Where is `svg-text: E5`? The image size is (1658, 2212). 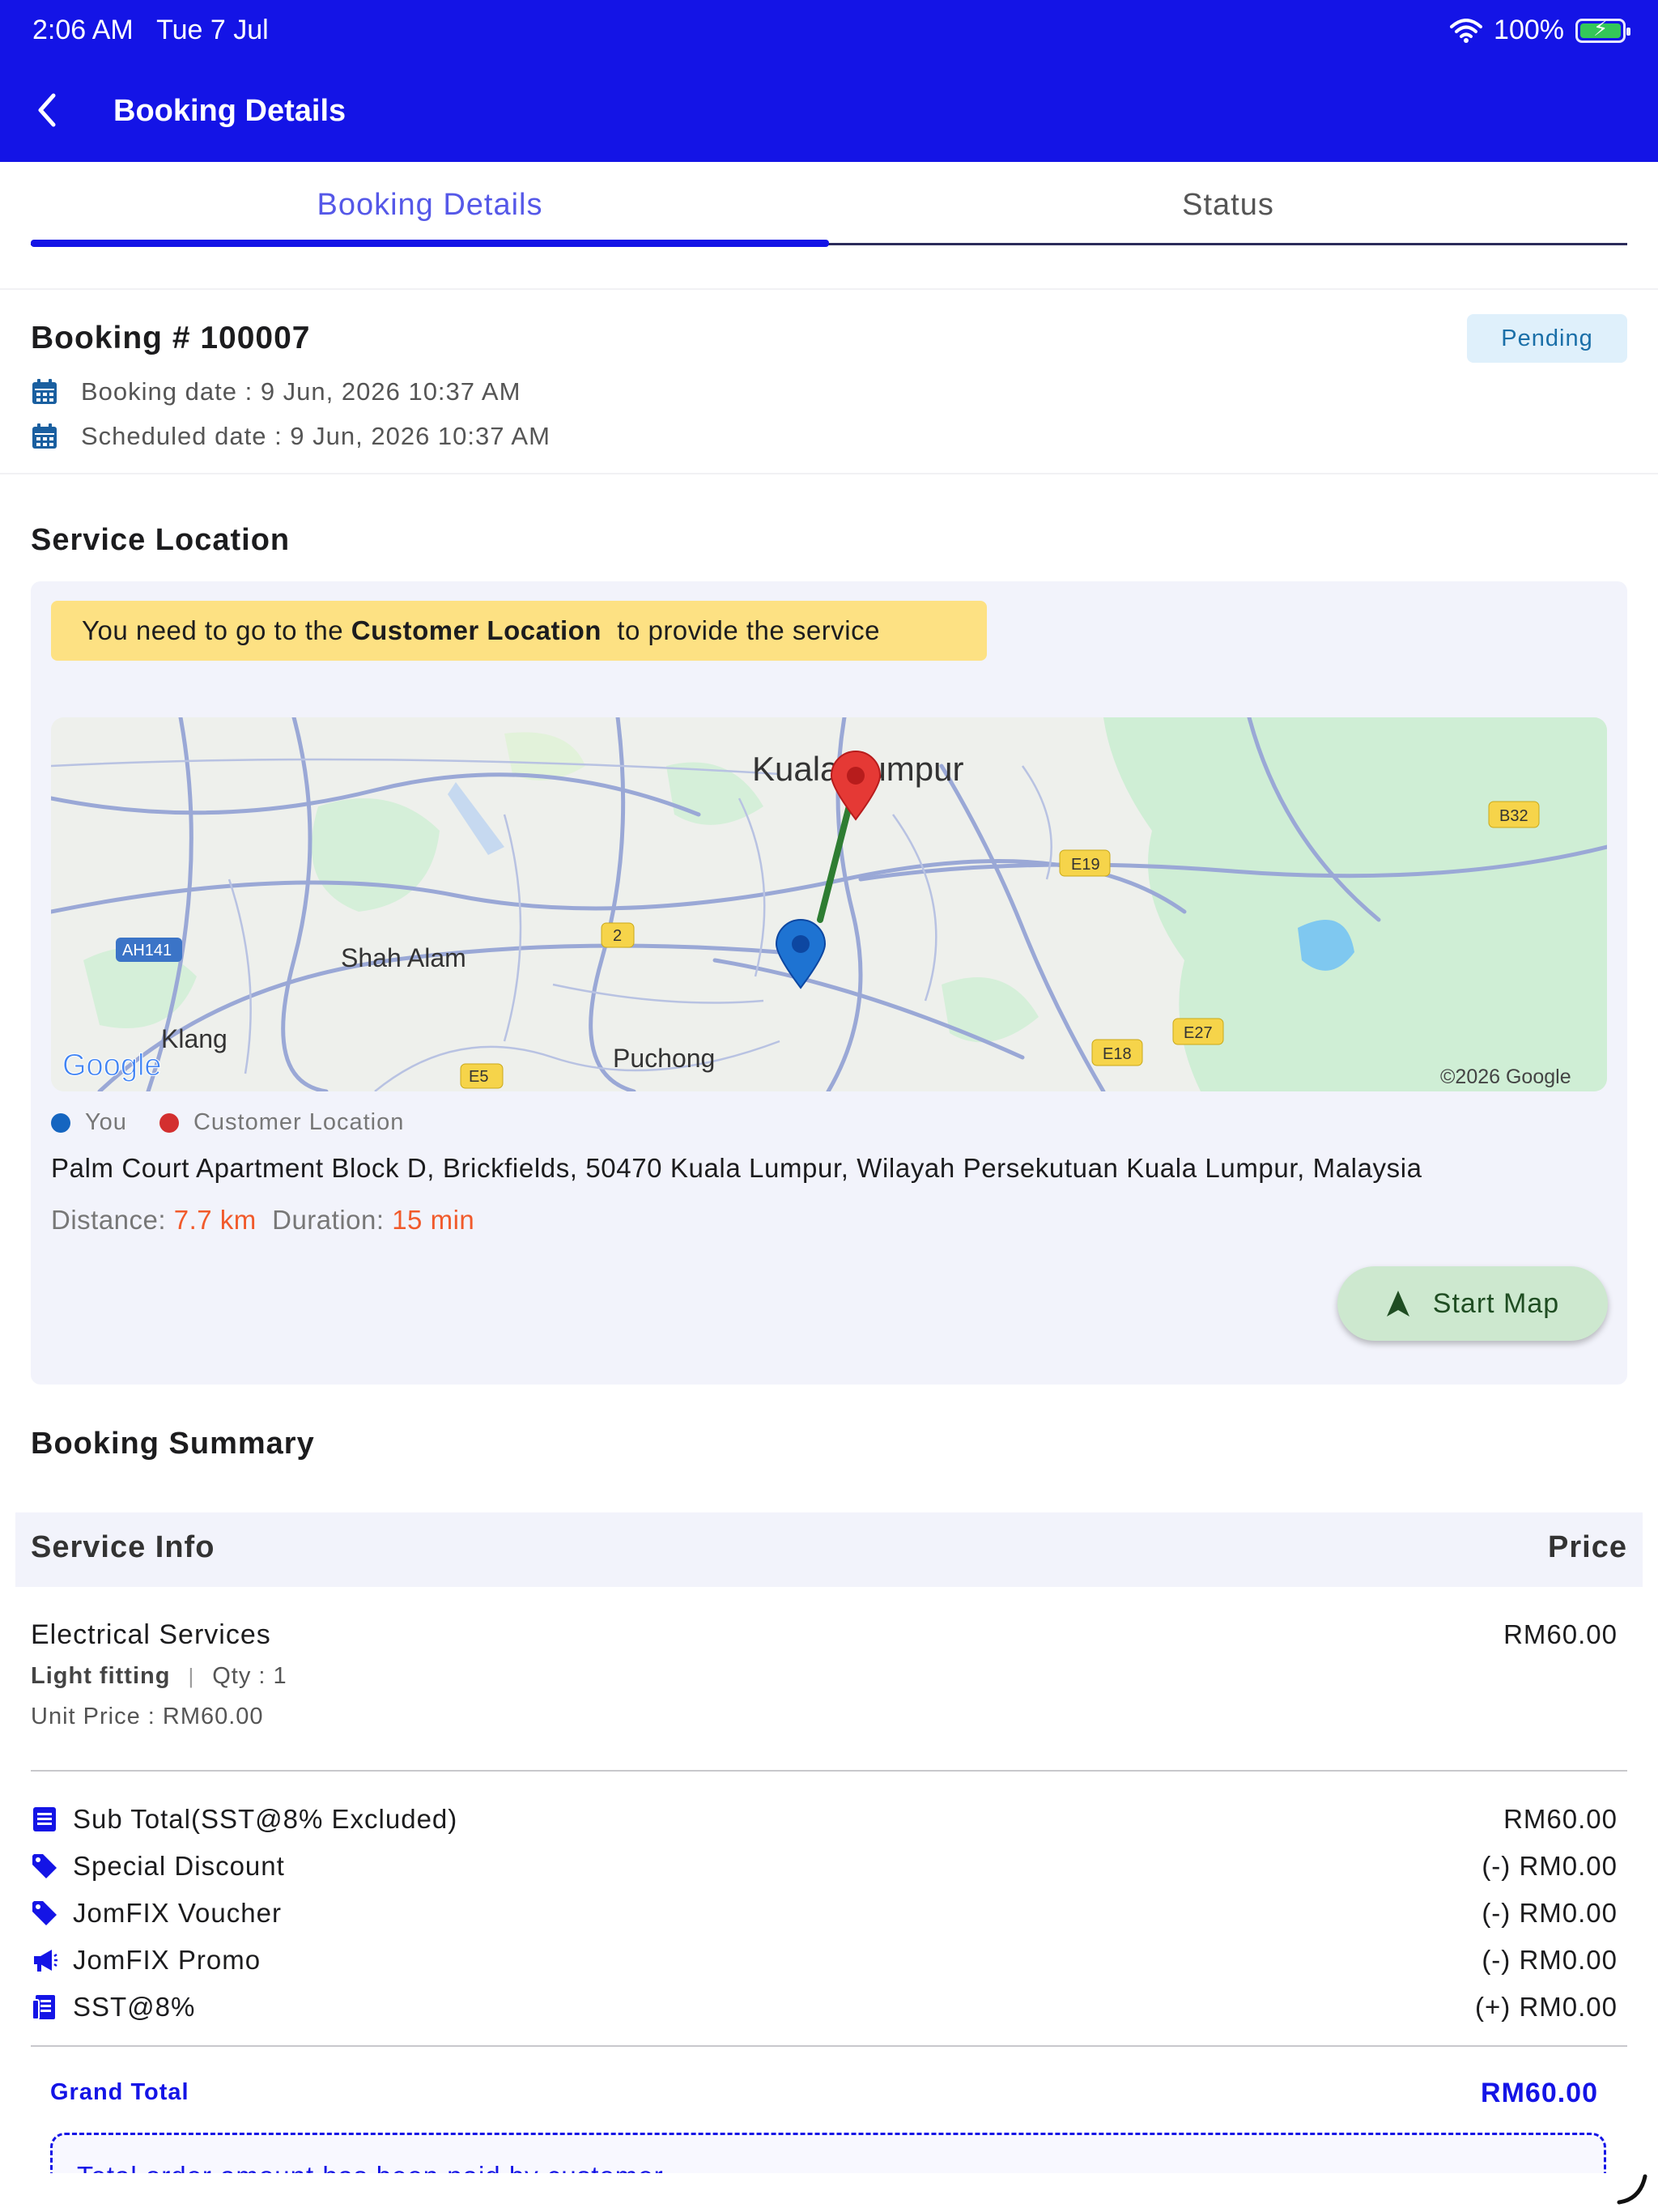 svg-text: E5 is located at coordinates (478, 1077).